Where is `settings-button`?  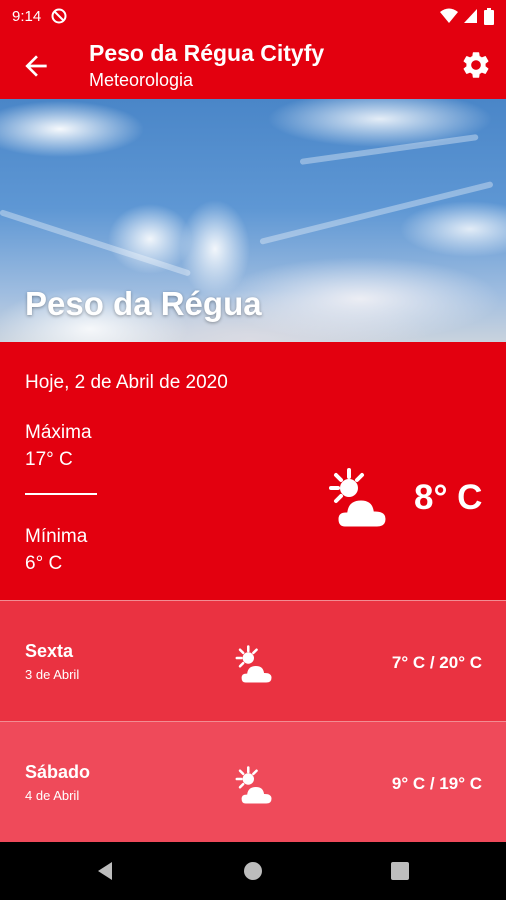
settings-button is located at coordinates (476, 65).